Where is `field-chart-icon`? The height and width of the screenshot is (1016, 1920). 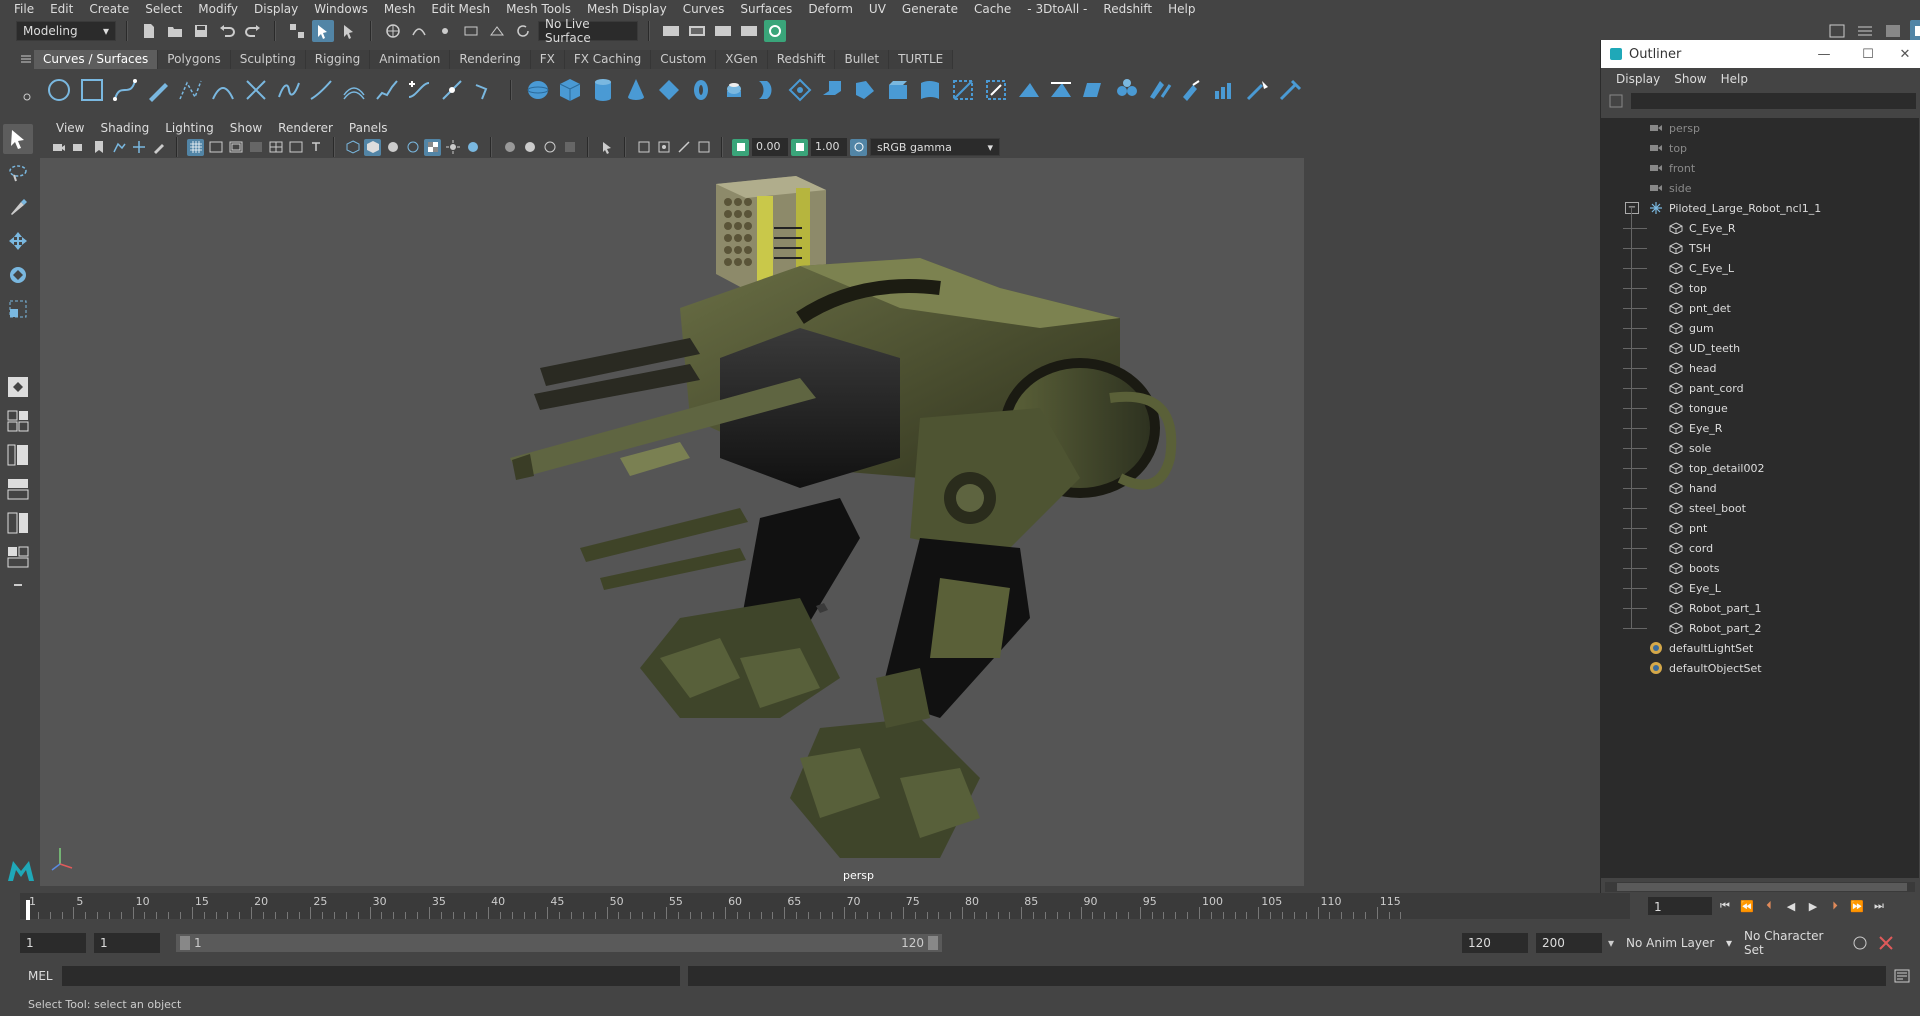
field-chart-icon is located at coordinates (275, 147).